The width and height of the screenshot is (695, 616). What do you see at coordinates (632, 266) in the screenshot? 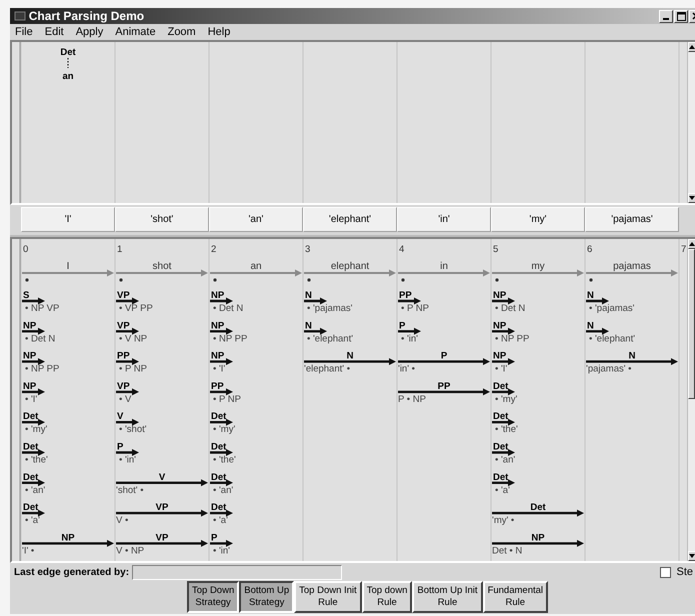
I see `word-label: pajamas` at bounding box center [632, 266].